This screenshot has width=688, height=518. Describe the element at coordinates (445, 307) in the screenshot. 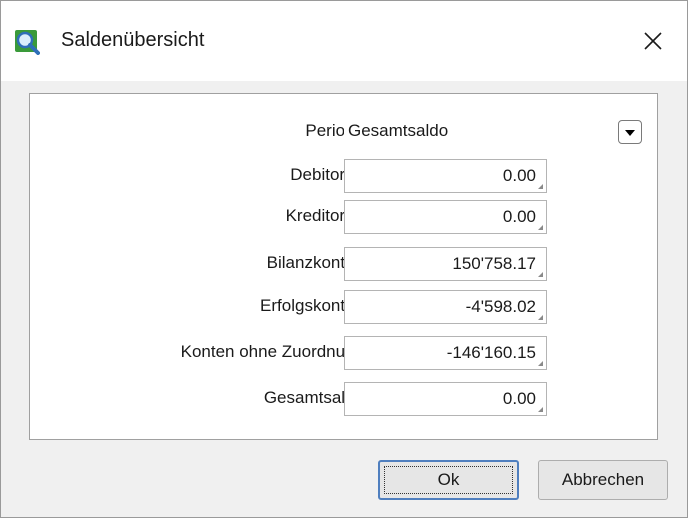

I see `erfolgskonten-field: -4'598.02` at that location.